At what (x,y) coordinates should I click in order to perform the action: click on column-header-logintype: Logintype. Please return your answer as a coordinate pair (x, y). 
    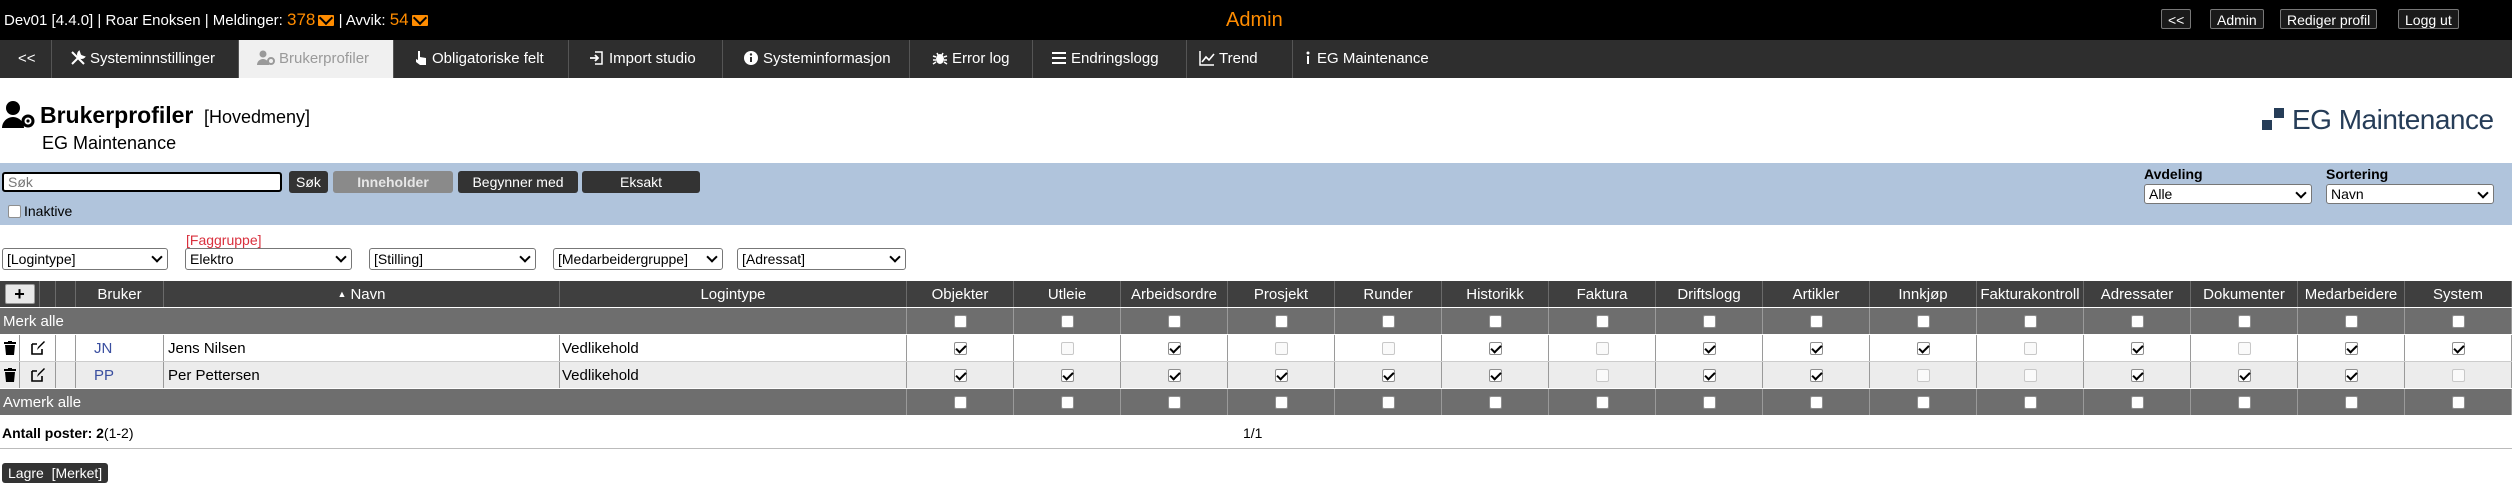
    Looking at the image, I should click on (733, 294).